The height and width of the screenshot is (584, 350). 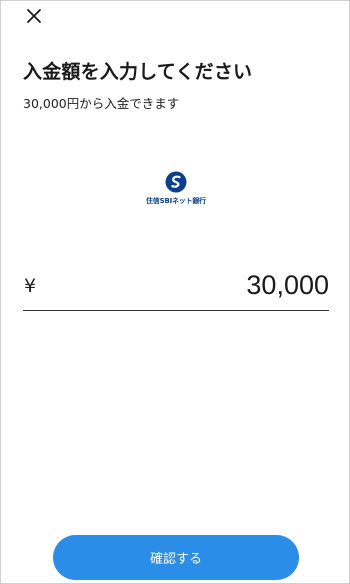 What do you see at coordinates (176, 557) in the screenshot?
I see `confirm-button: 確認する` at bounding box center [176, 557].